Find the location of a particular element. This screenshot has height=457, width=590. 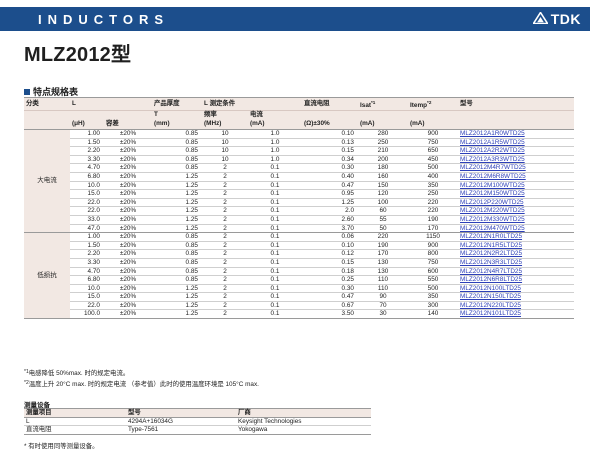

cell-itemp: 750 is located at coordinates (433, 143).